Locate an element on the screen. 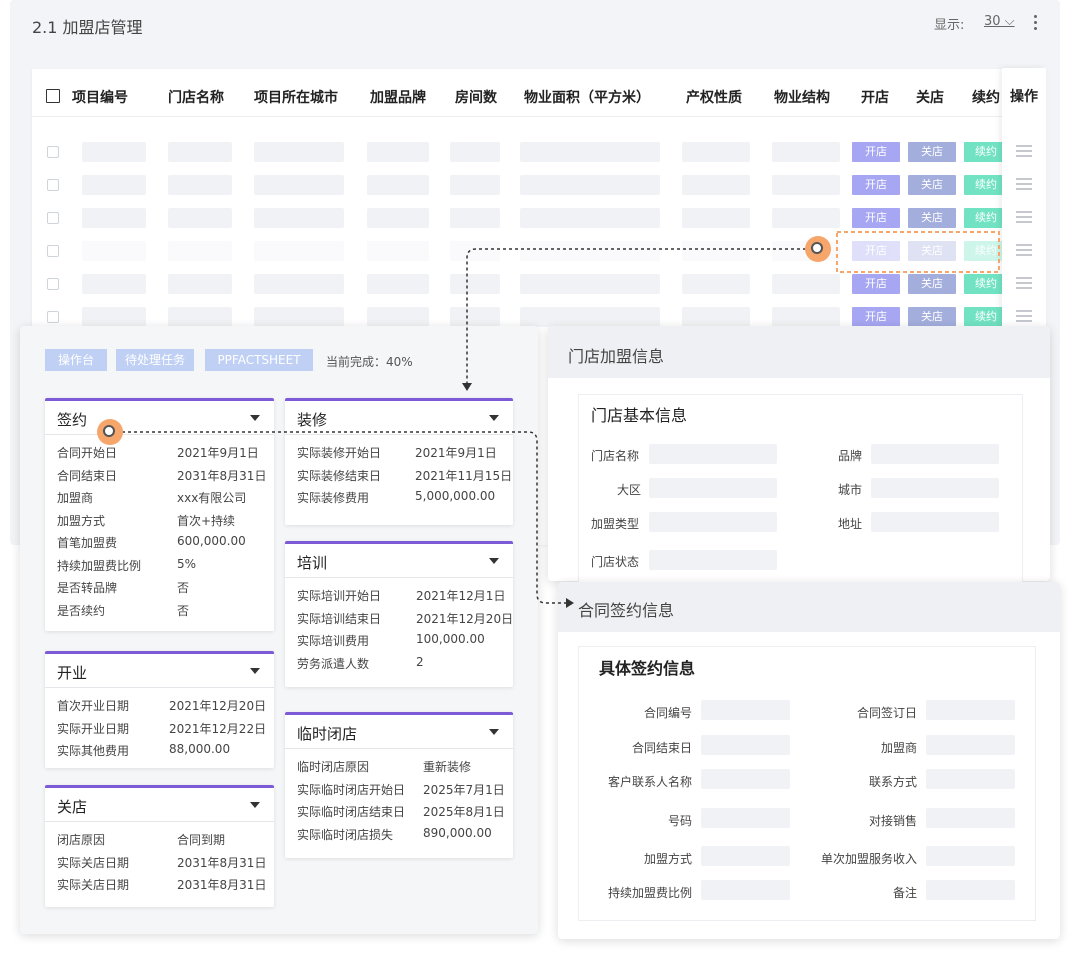  contract-detail-title: 具体签约信息 is located at coordinates (647, 668).